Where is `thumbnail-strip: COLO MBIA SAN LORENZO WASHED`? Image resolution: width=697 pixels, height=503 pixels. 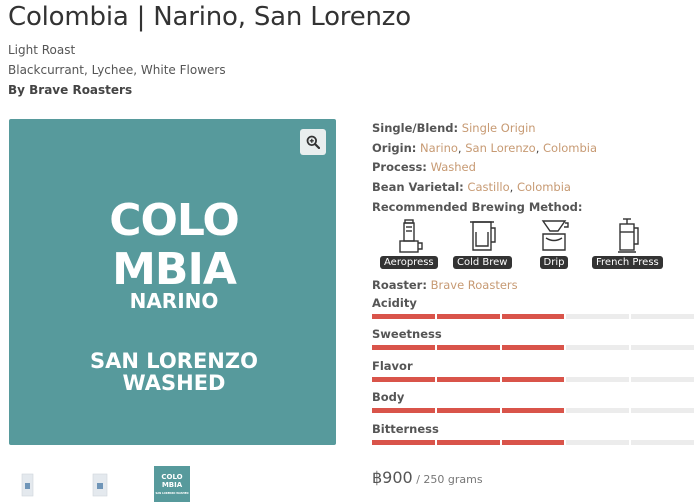
thumbnail-strip: COLO MBIA SAN LORENZO WASHED is located at coordinates (109, 484).